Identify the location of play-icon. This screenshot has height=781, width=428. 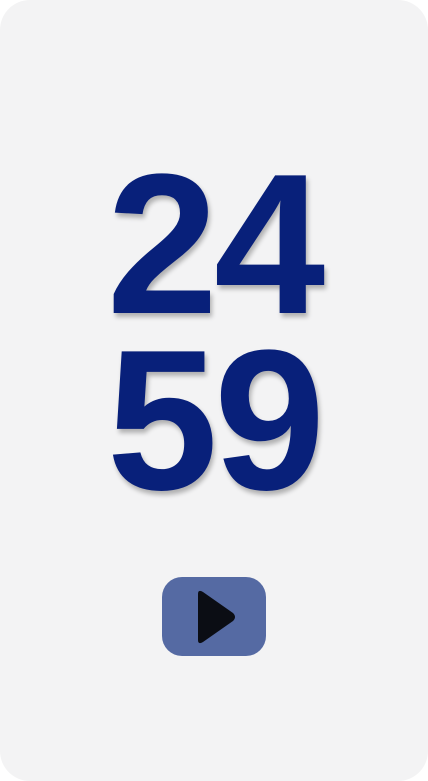
(216, 616).